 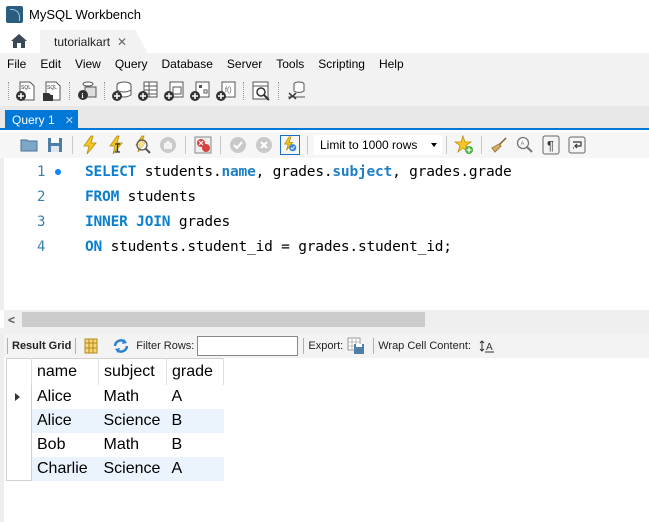 I want to click on reconnect-icon, so click(x=296, y=91).